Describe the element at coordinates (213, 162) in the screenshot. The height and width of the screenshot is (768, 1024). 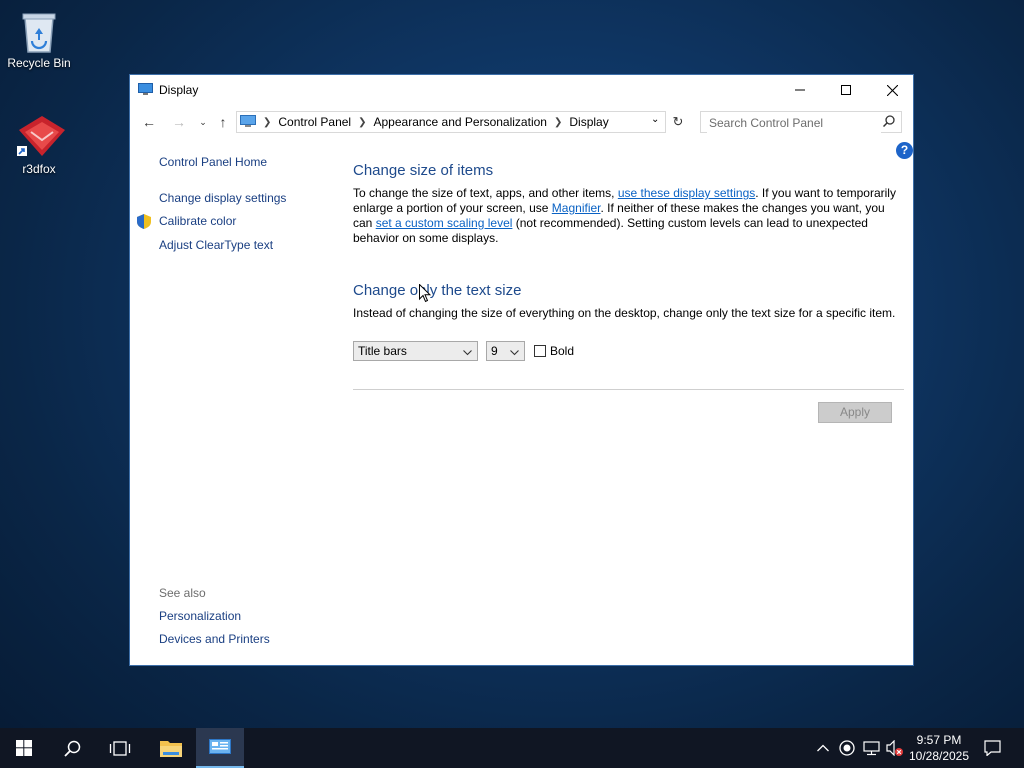
I see `control-panel-home-link: Control Panel Home` at that location.